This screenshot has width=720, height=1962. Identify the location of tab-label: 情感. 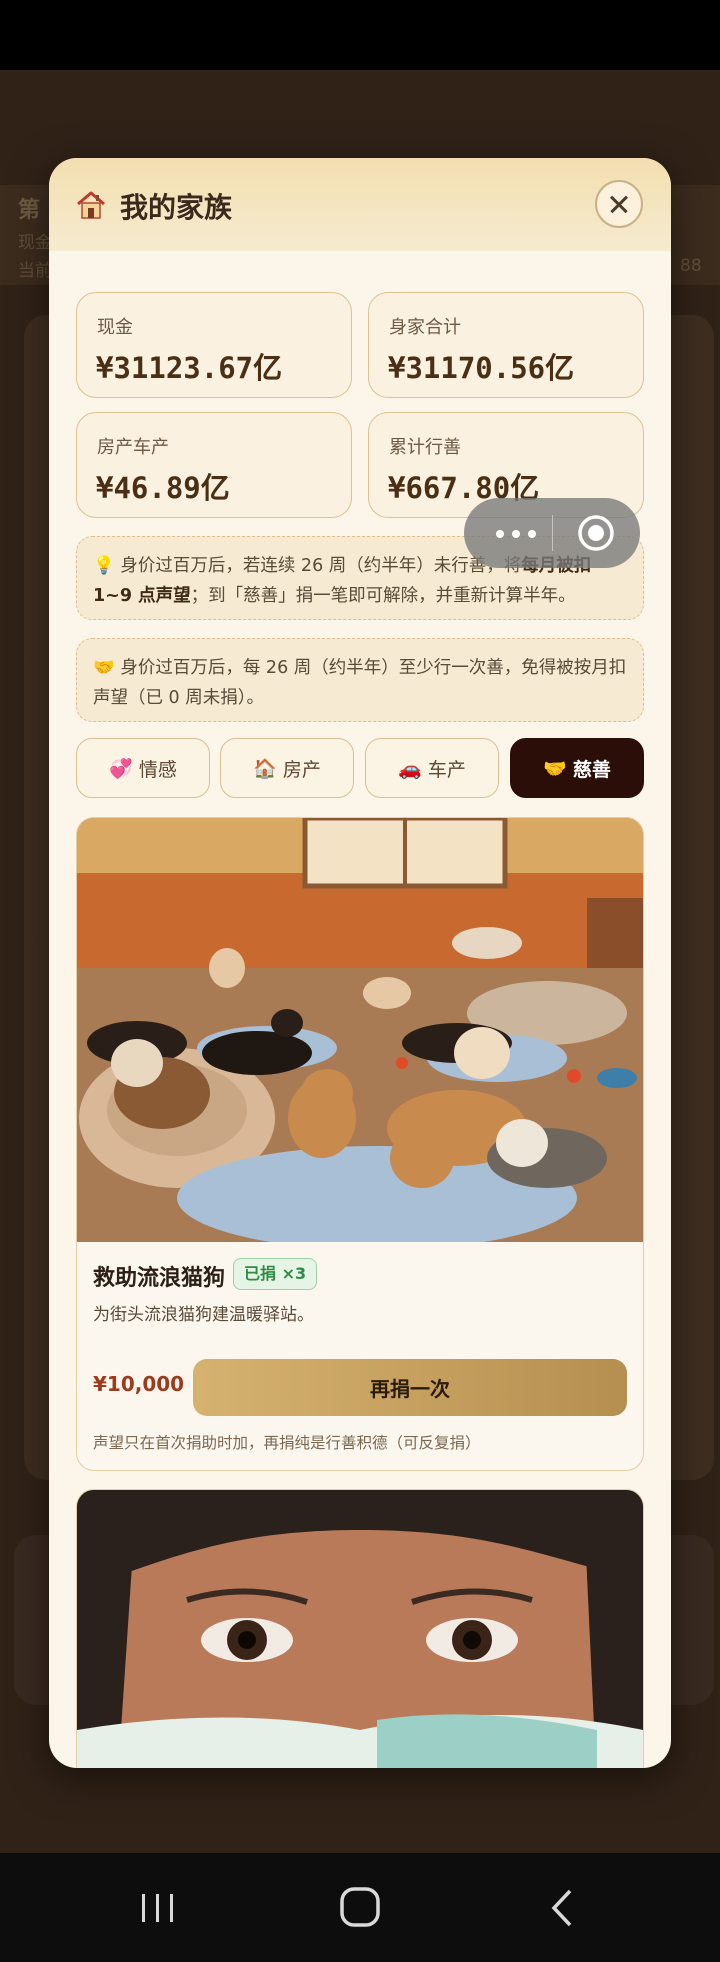
(157, 769).